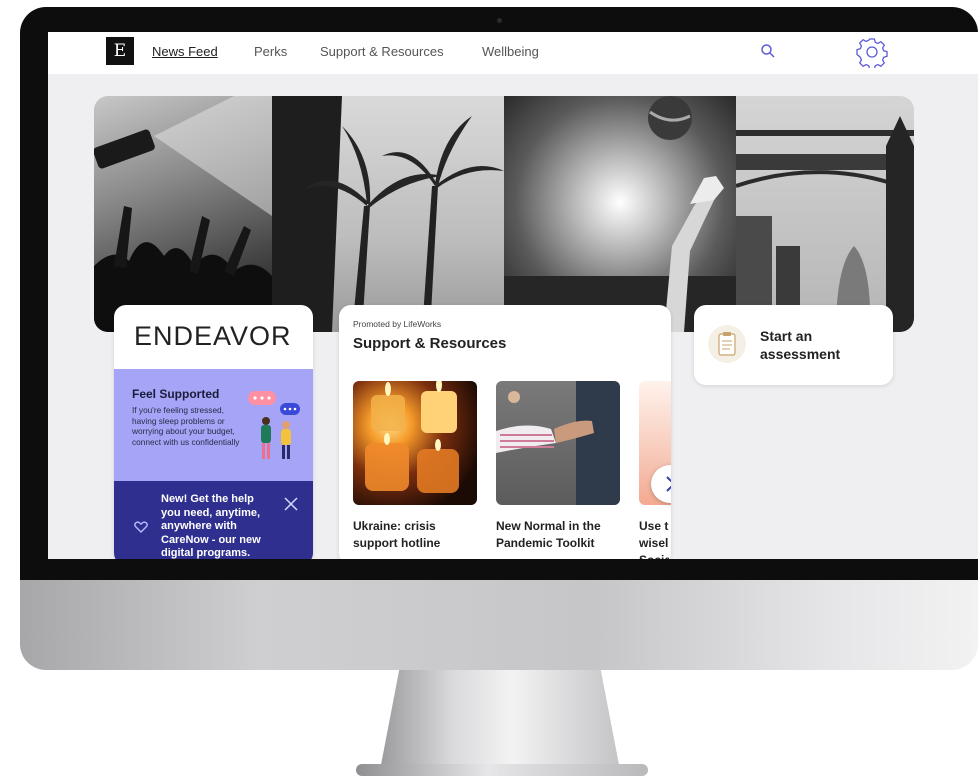 The image size is (978, 781). Describe the element at coordinates (872, 52) in the screenshot. I see `gear-icon` at that location.